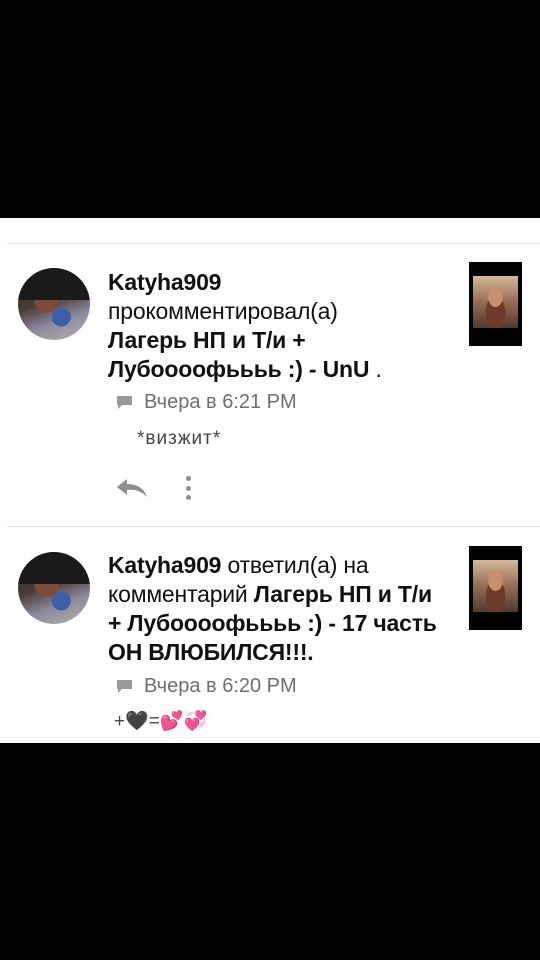 This screenshot has width=540, height=960. What do you see at coordinates (220, 686) in the screenshot?
I see `timestamp: Вчера в 6:20 PM` at bounding box center [220, 686].